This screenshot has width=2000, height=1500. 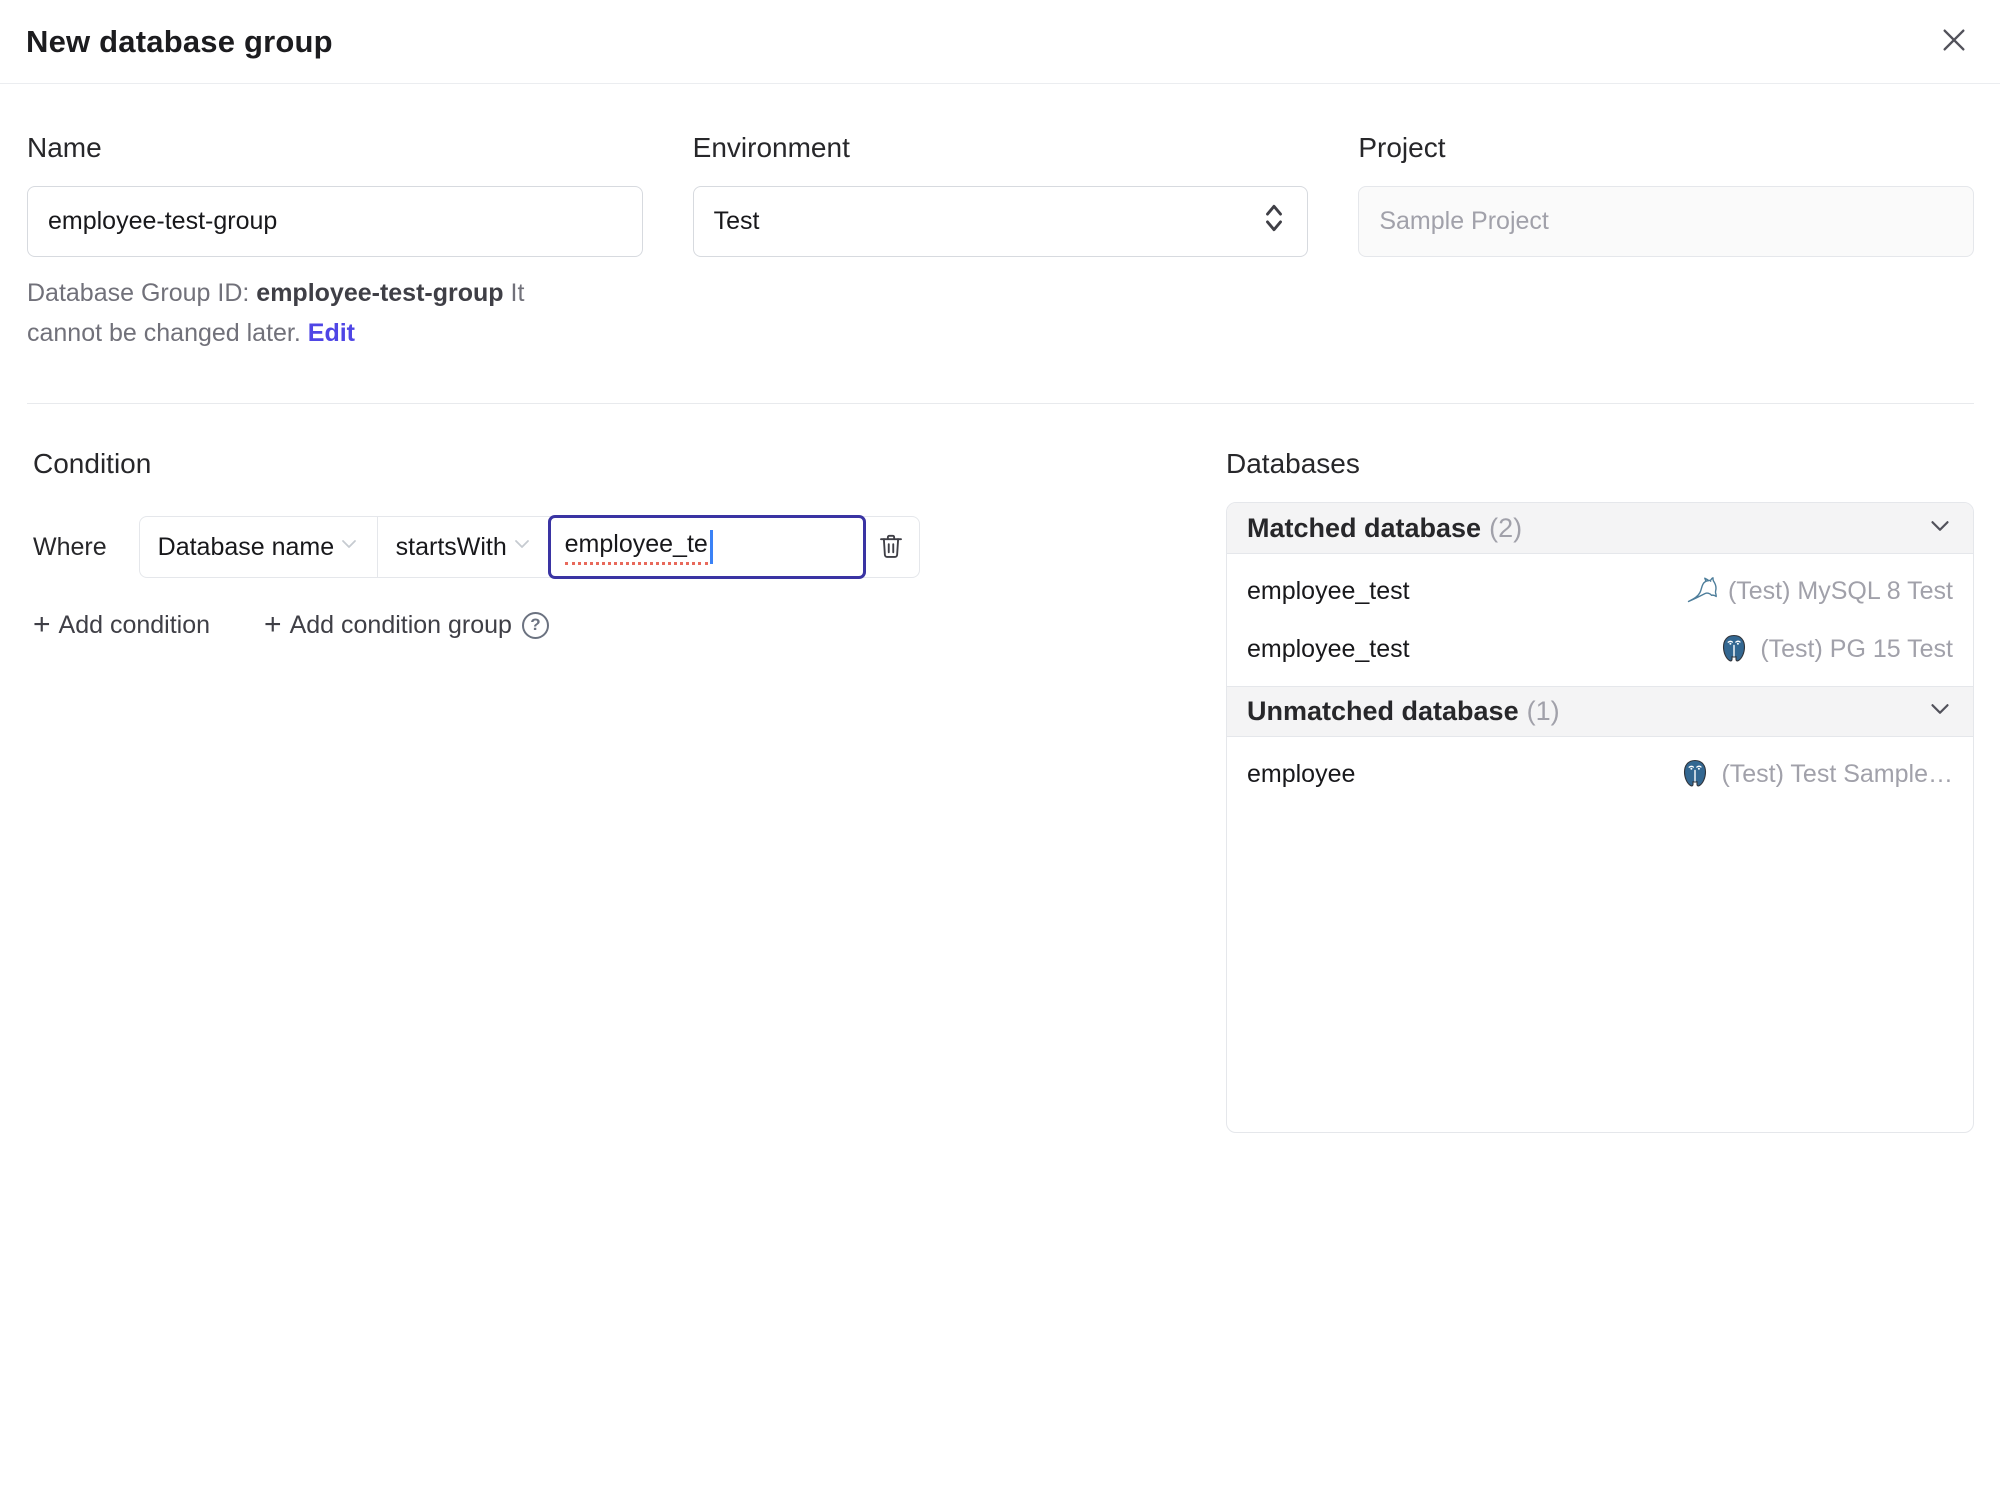 I want to click on close-icon, so click(x=1954, y=41).